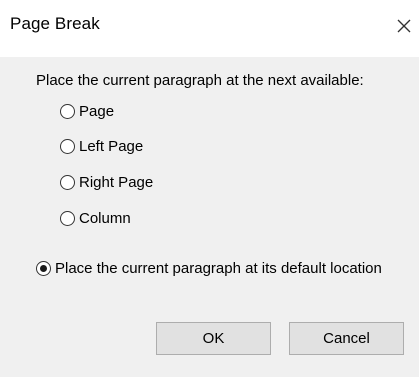  What do you see at coordinates (346, 338) in the screenshot?
I see `cancel-button: Cancel` at bounding box center [346, 338].